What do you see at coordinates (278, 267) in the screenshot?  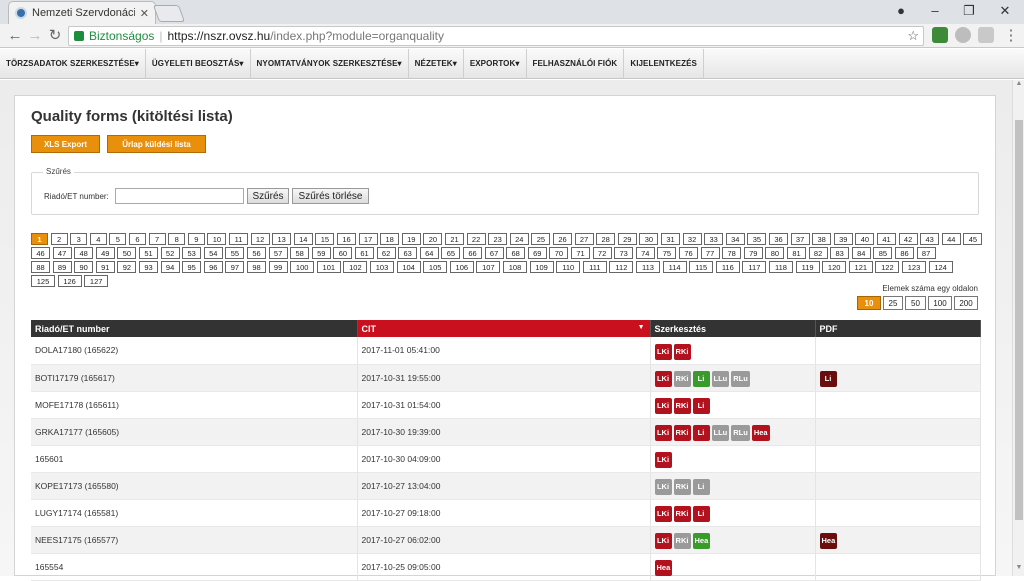 I see `page-99-button: 99` at bounding box center [278, 267].